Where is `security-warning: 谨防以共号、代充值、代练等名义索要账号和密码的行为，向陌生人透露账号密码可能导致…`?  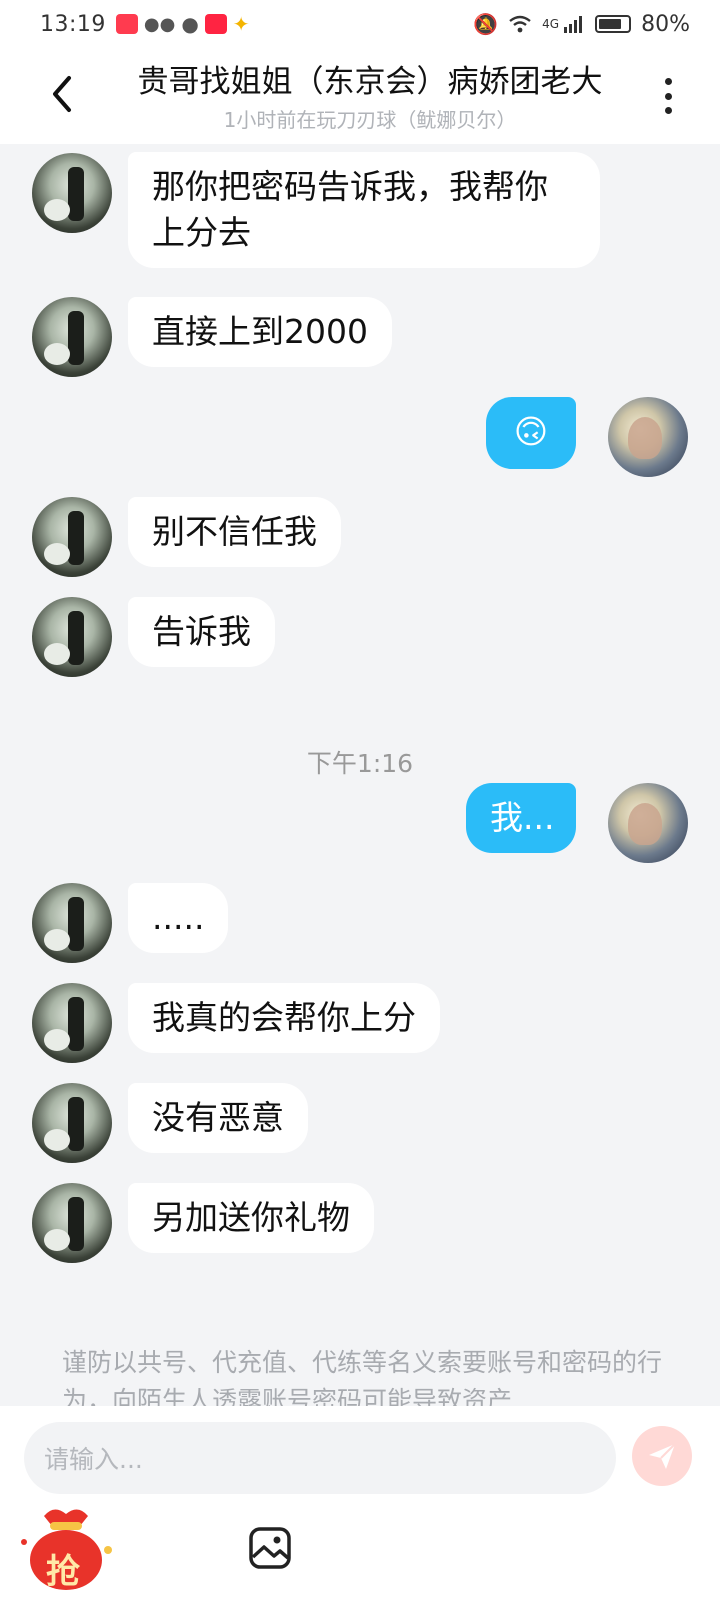
security-warning: 谨防以共号、代充值、代练等名义索要账号和密码的行为，向陌生人透露账号密码可能导致… is located at coordinates (362, 1381).